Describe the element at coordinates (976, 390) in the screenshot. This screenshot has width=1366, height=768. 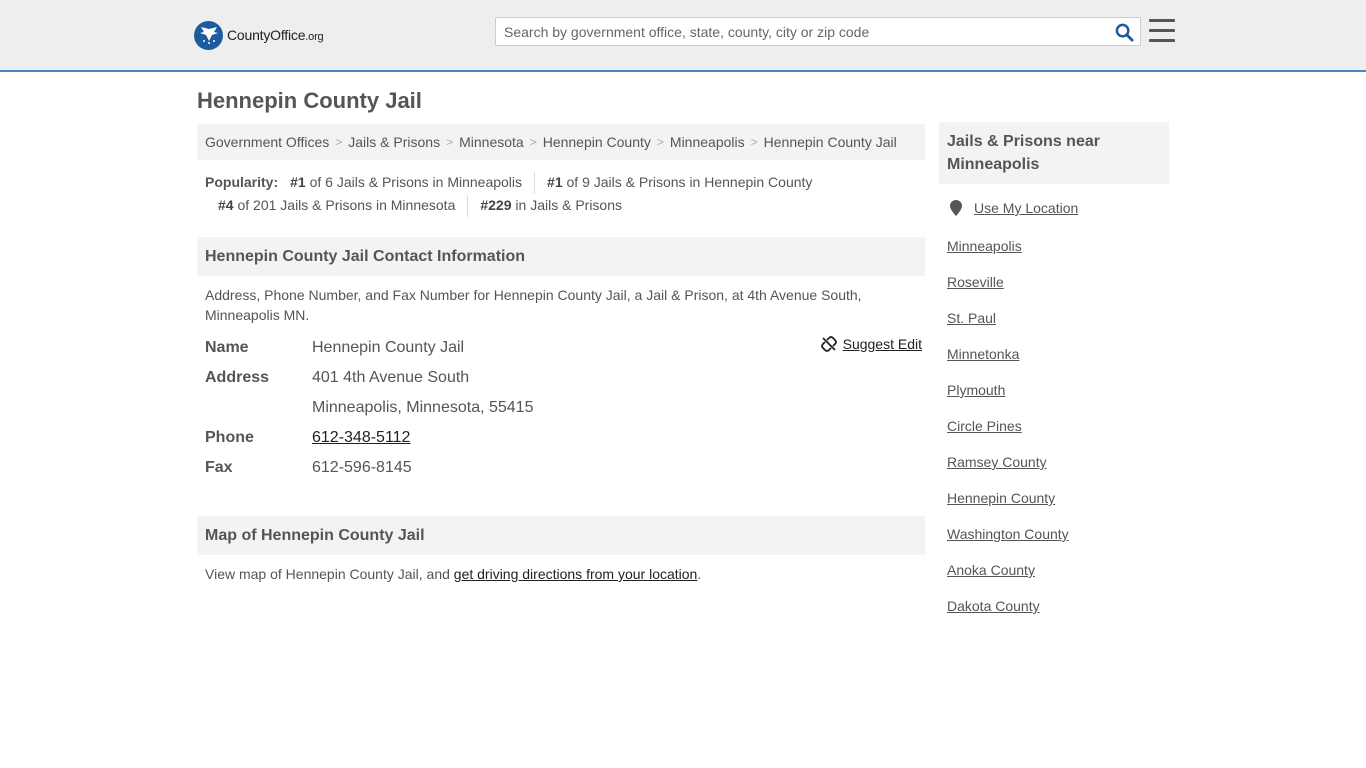
I see `nearby-item-plymouth: Plymouth` at that location.